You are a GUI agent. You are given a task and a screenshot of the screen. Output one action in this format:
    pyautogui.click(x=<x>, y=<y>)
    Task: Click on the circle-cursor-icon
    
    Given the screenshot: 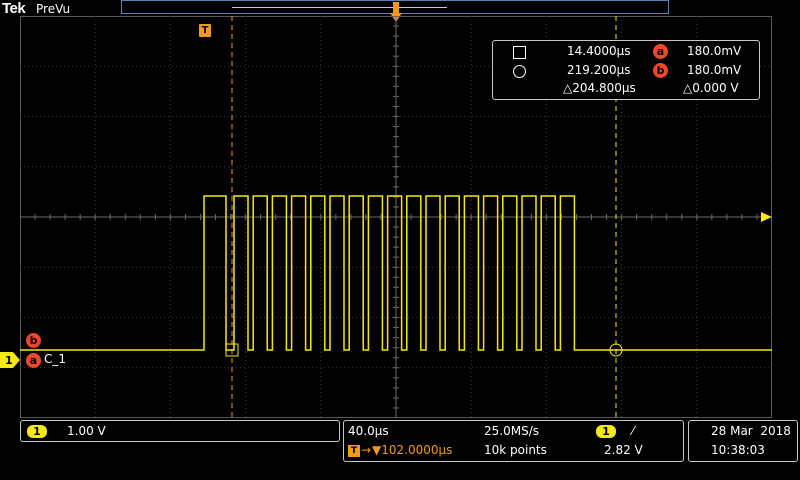 What is the action you would take?
    pyautogui.click(x=519, y=71)
    